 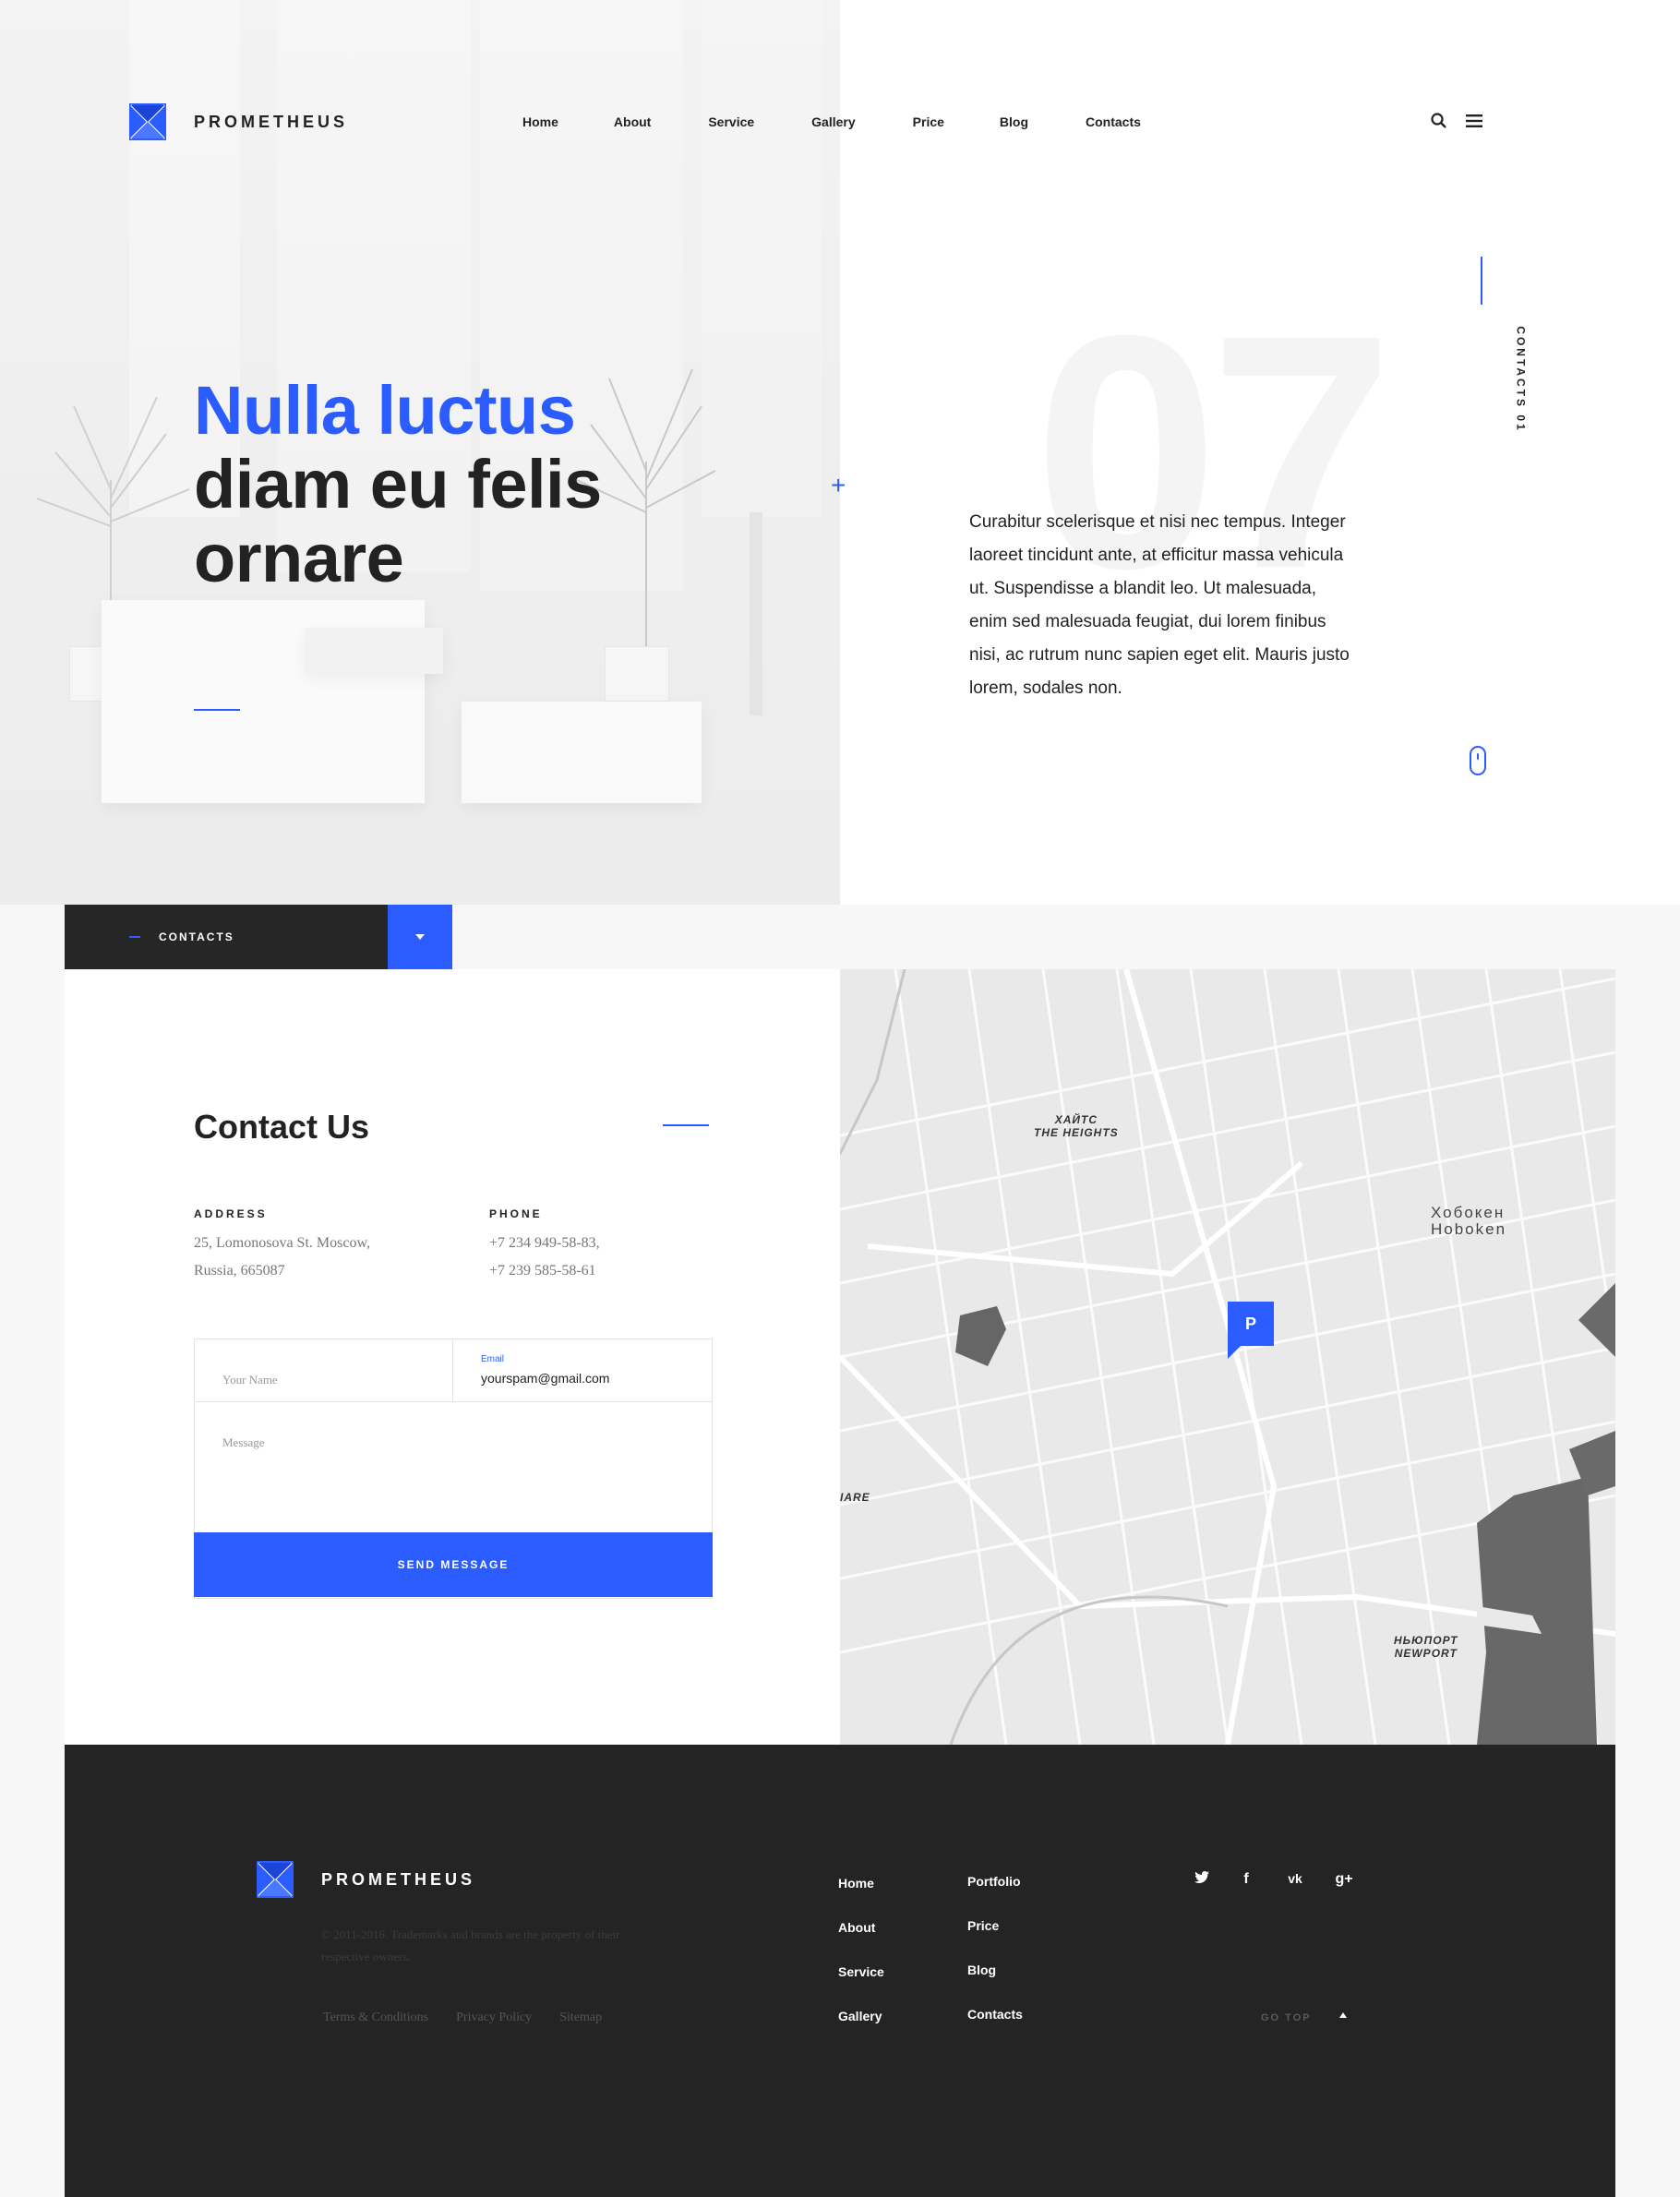 I want to click on menu-icon, so click(x=1474, y=121).